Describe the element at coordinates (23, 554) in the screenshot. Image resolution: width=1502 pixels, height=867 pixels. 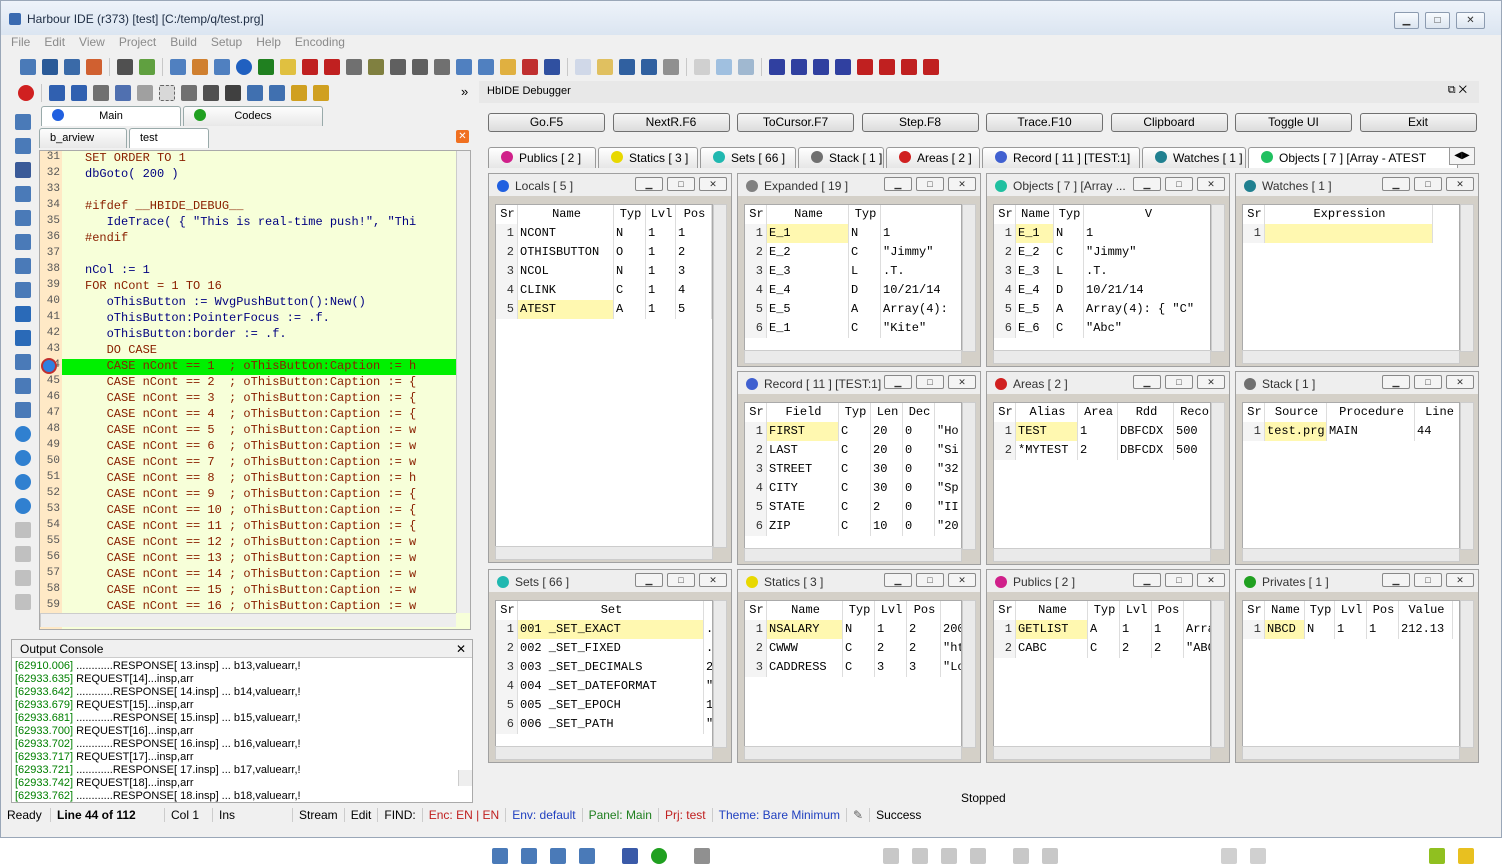
I see `sidebar-forward-icon` at that location.